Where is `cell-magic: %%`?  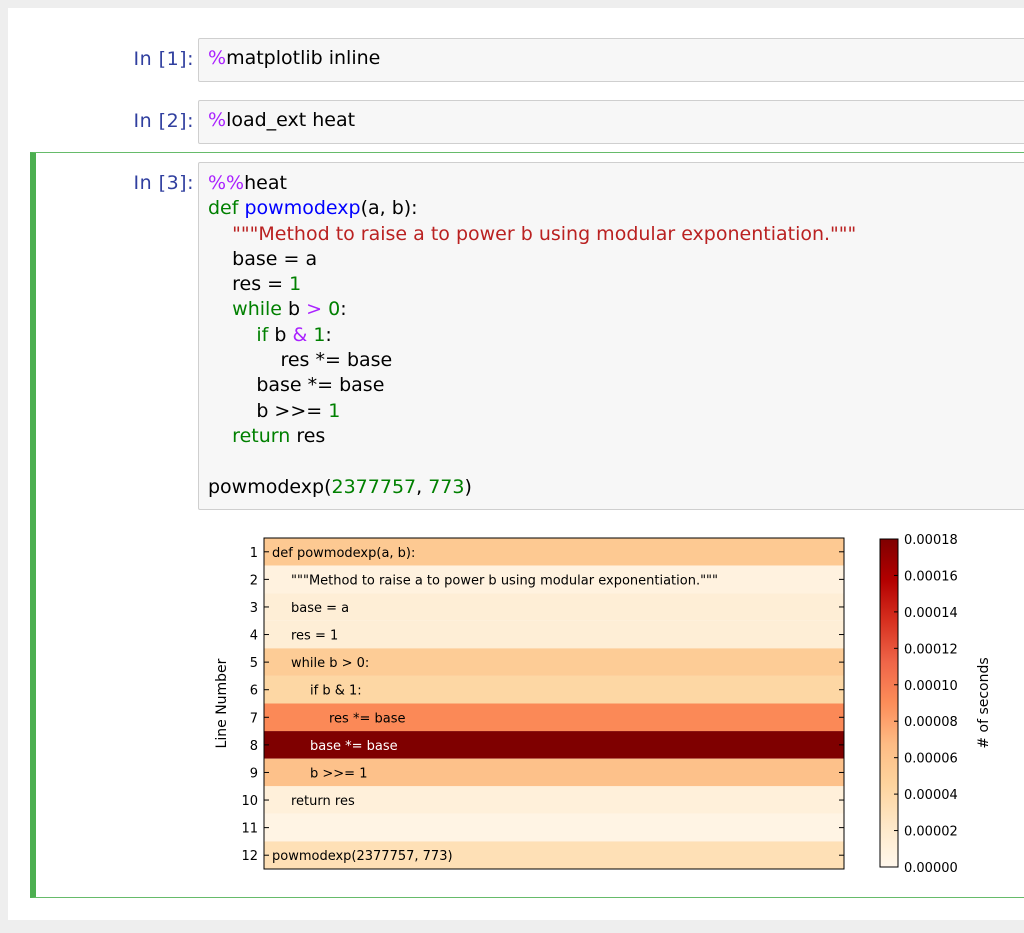 cell-magic: %% is located at coordinates (226, 183).